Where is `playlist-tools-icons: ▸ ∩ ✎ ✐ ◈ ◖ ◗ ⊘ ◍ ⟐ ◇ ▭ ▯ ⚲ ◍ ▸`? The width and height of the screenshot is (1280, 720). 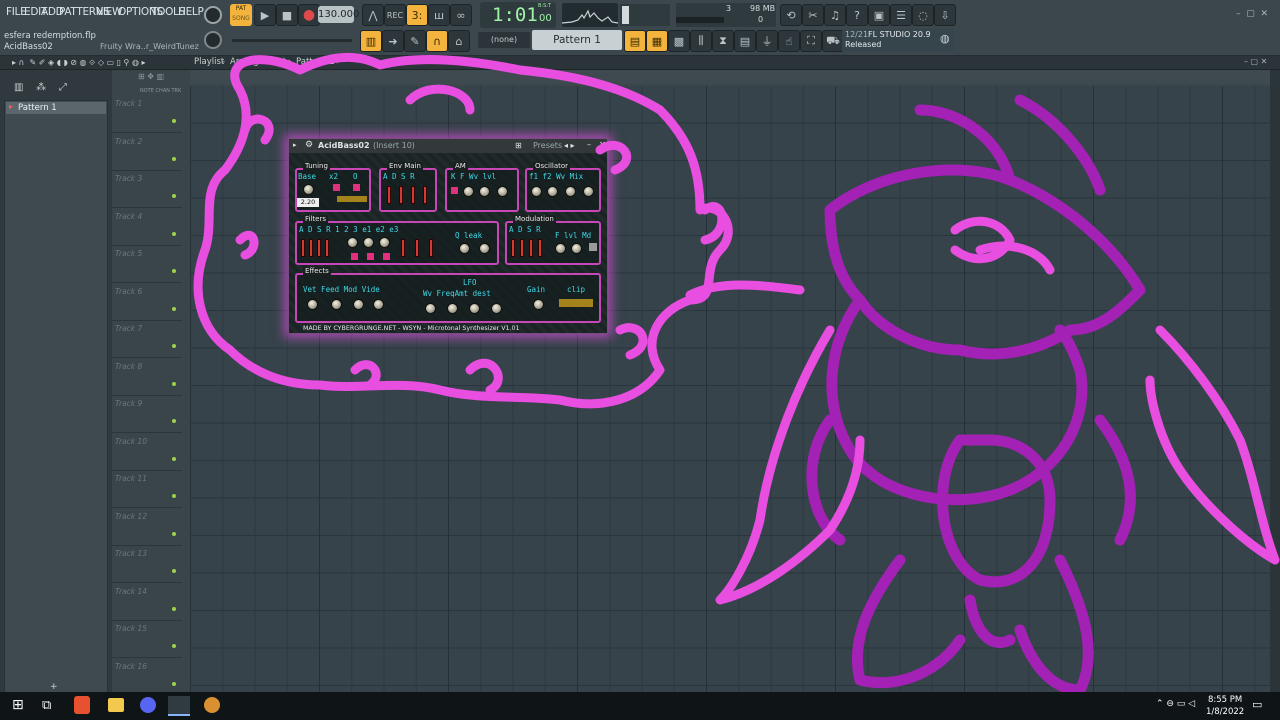 playlist-tools-icons: ▸ ∩ ✎ ✐ ◈ ◖ ◗ ⊘ ◍ ⟐ ◇ ▭ ▯ ⚲ ◍ ▸ is located at coordinates (79, 63).